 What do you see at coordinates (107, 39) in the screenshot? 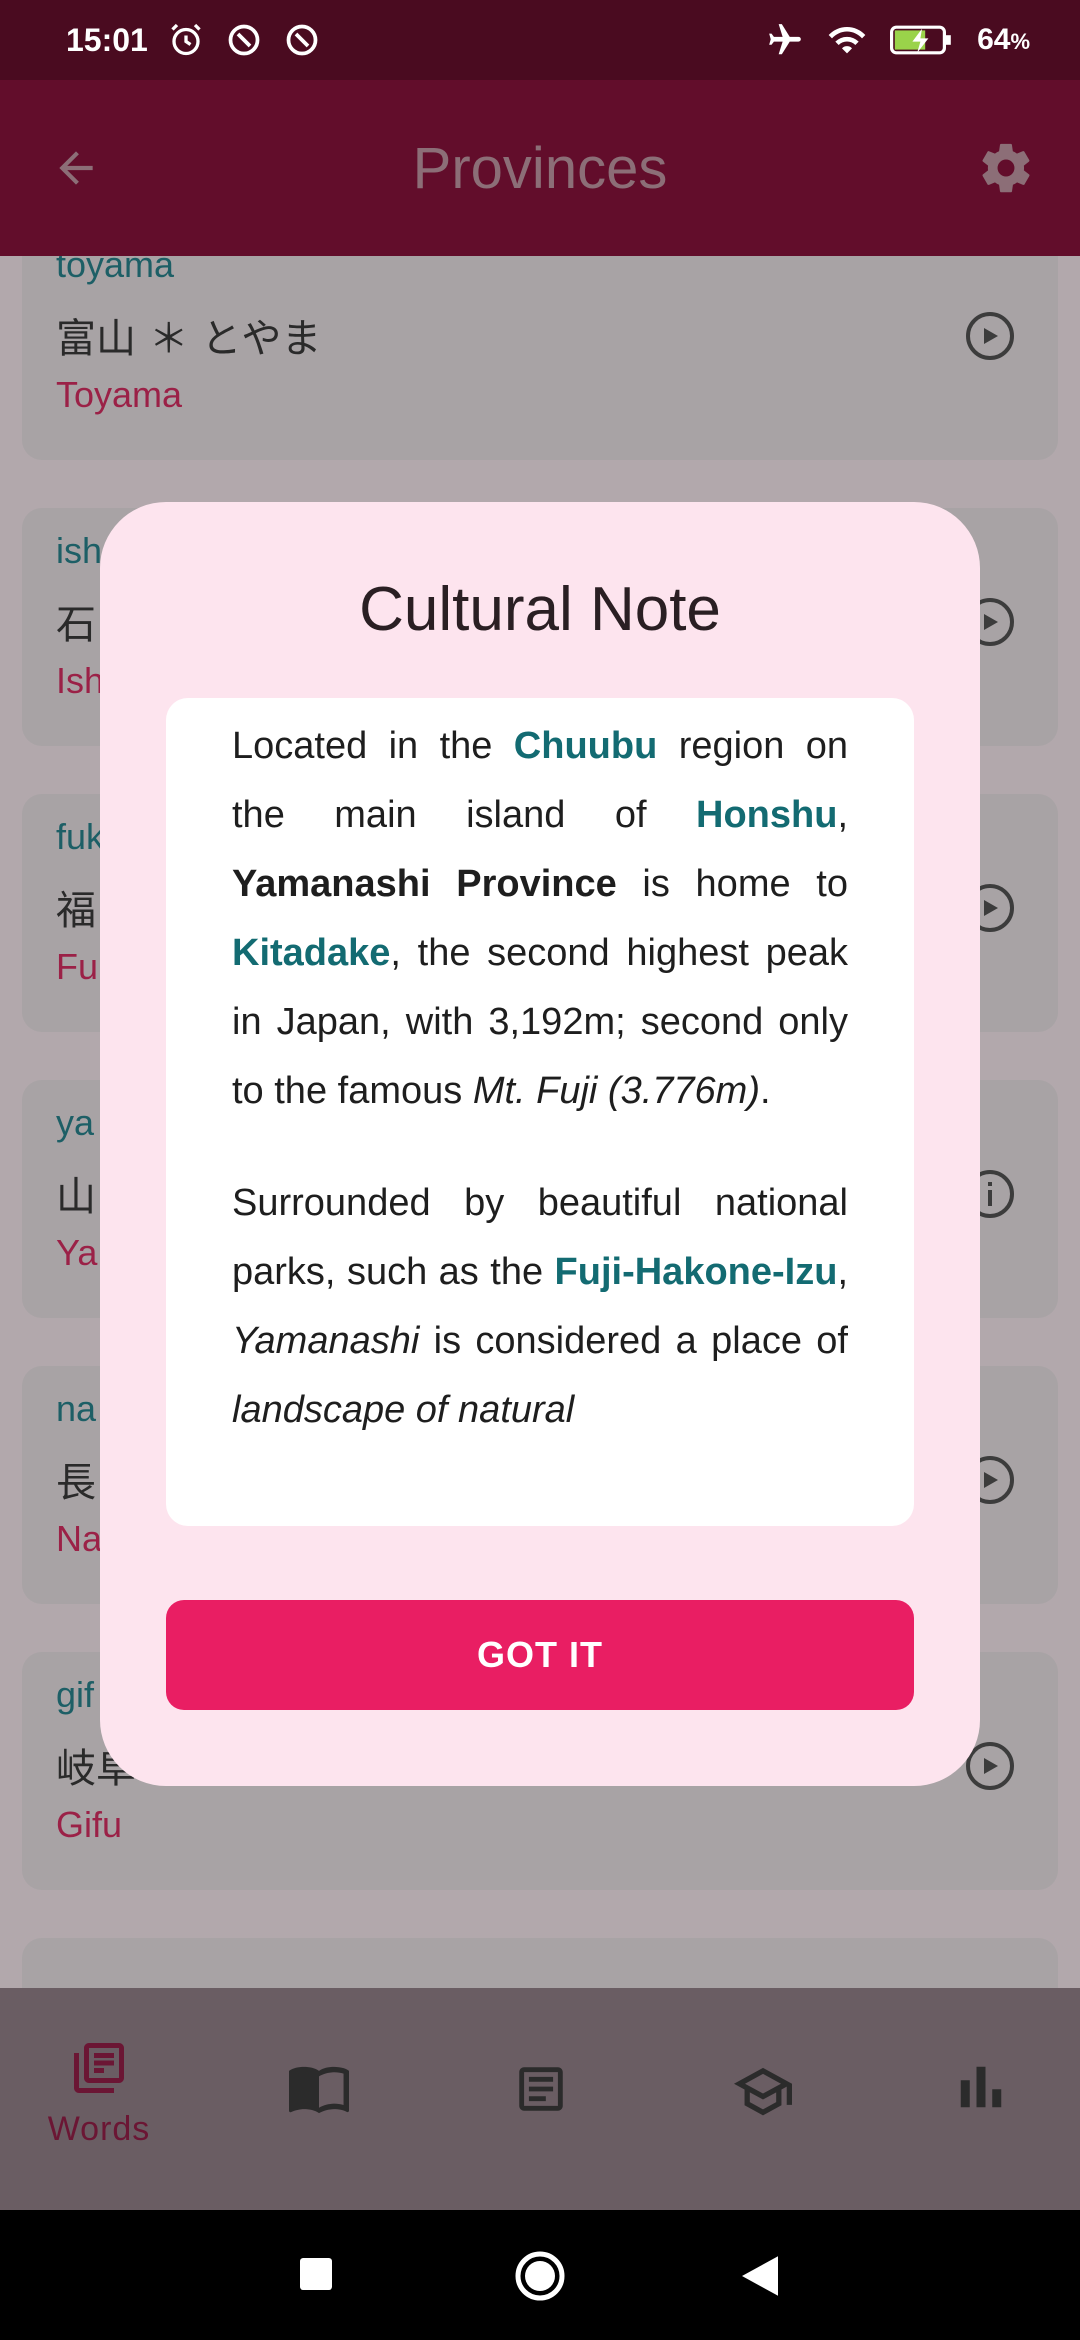
I see `status-time: 15:01` at bounding box center [107, 39].